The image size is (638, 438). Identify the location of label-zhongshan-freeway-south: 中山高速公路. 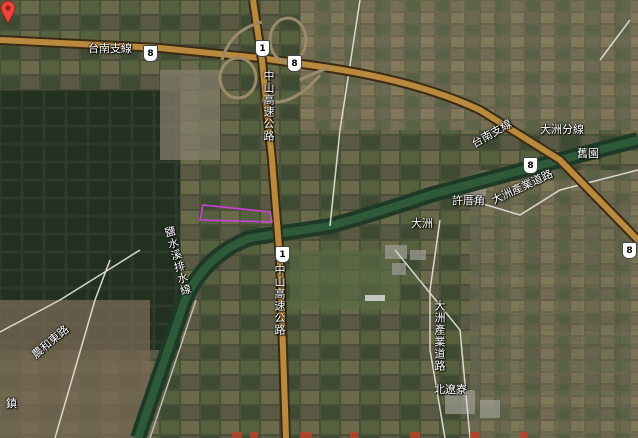
(279, 300).